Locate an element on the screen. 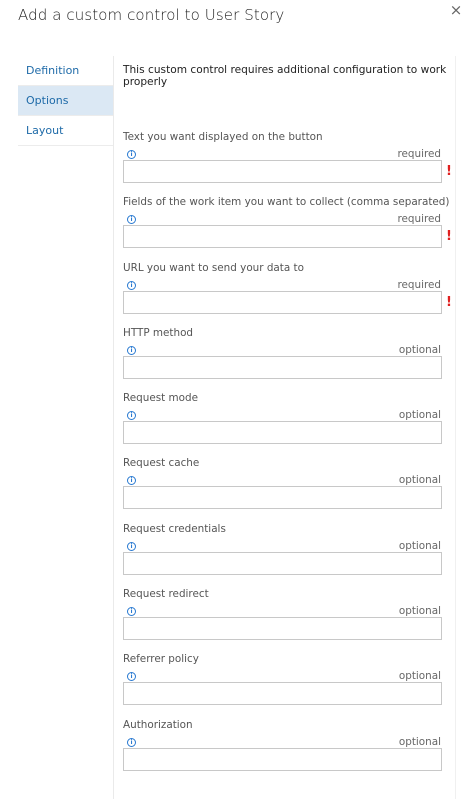  field-label: URL you want to send your data to is located at coordinates (213, 268).